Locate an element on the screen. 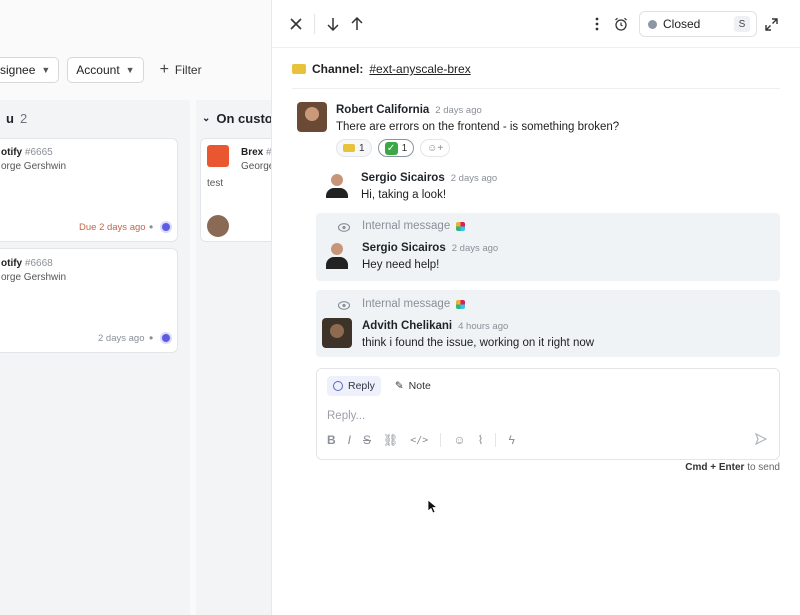 The image size is (800, 615). link-icon: ⛓ is located at coordinates (390, 440).